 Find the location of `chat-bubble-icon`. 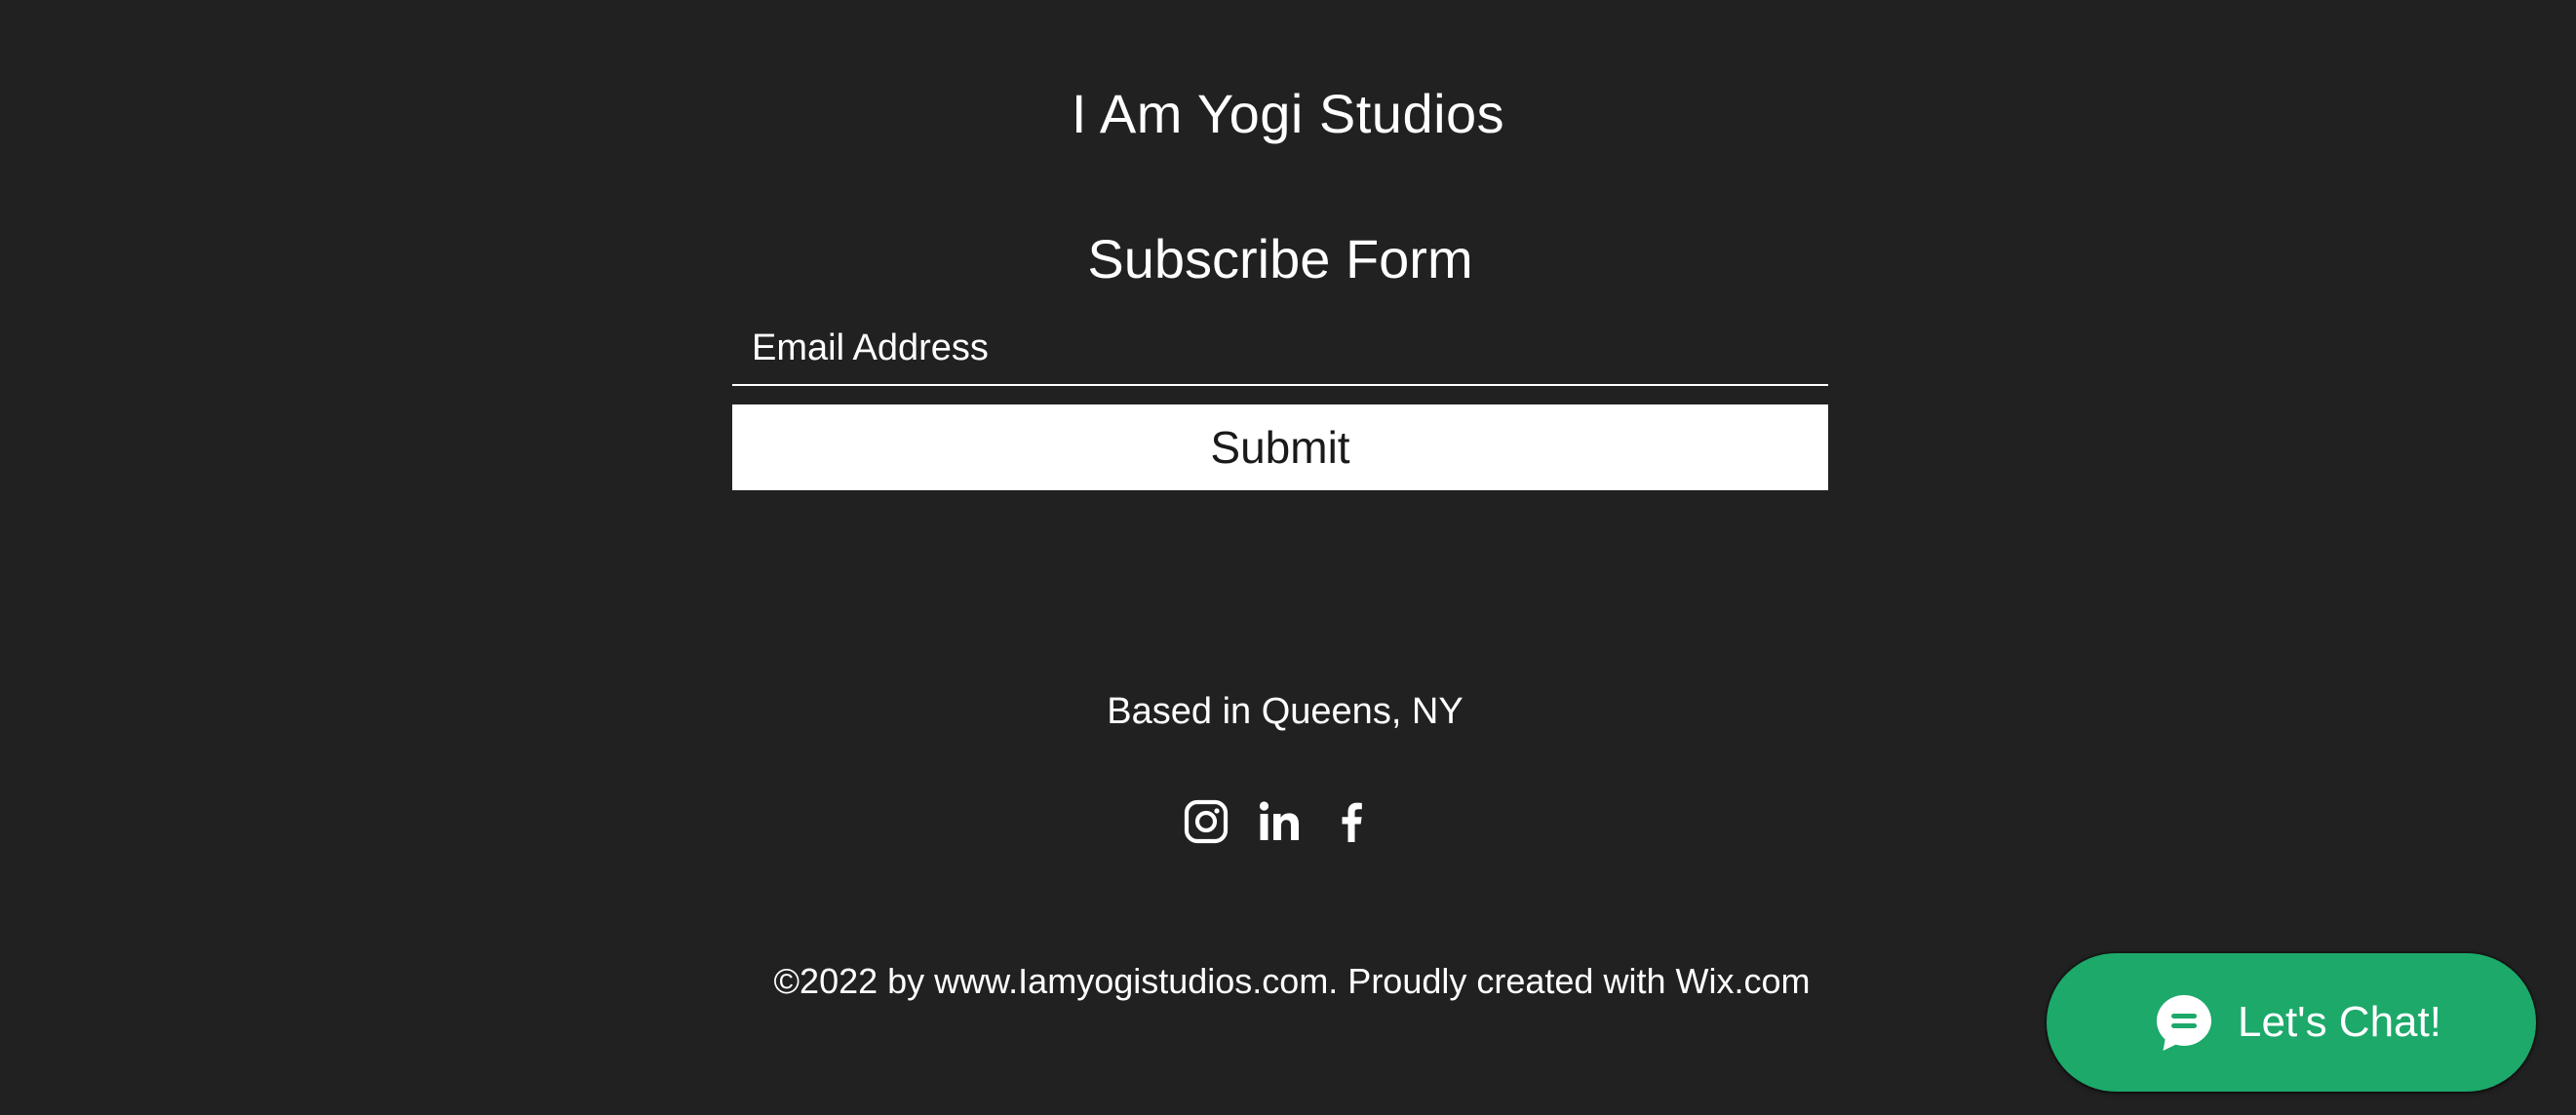

chat-bubble-icon is located at coordinates (2184, 1022).